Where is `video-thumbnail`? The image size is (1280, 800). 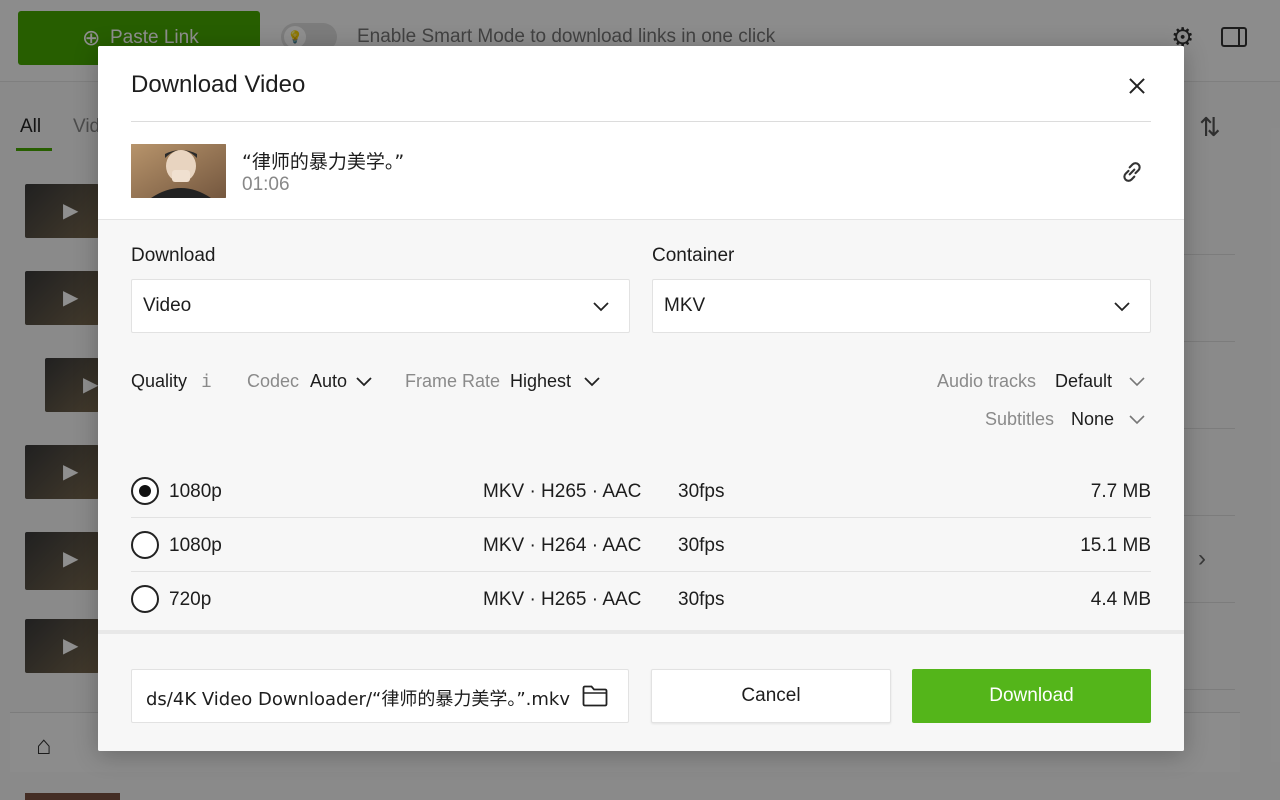
video-thumbnail is located at coordinates (178, 171).